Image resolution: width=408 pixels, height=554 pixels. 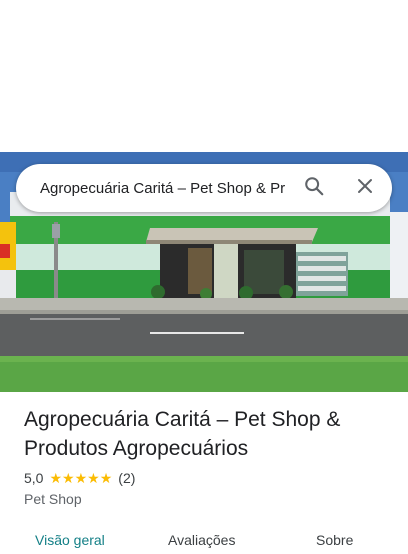 I want to click on review-count: (2), so click(x=126, y=478).